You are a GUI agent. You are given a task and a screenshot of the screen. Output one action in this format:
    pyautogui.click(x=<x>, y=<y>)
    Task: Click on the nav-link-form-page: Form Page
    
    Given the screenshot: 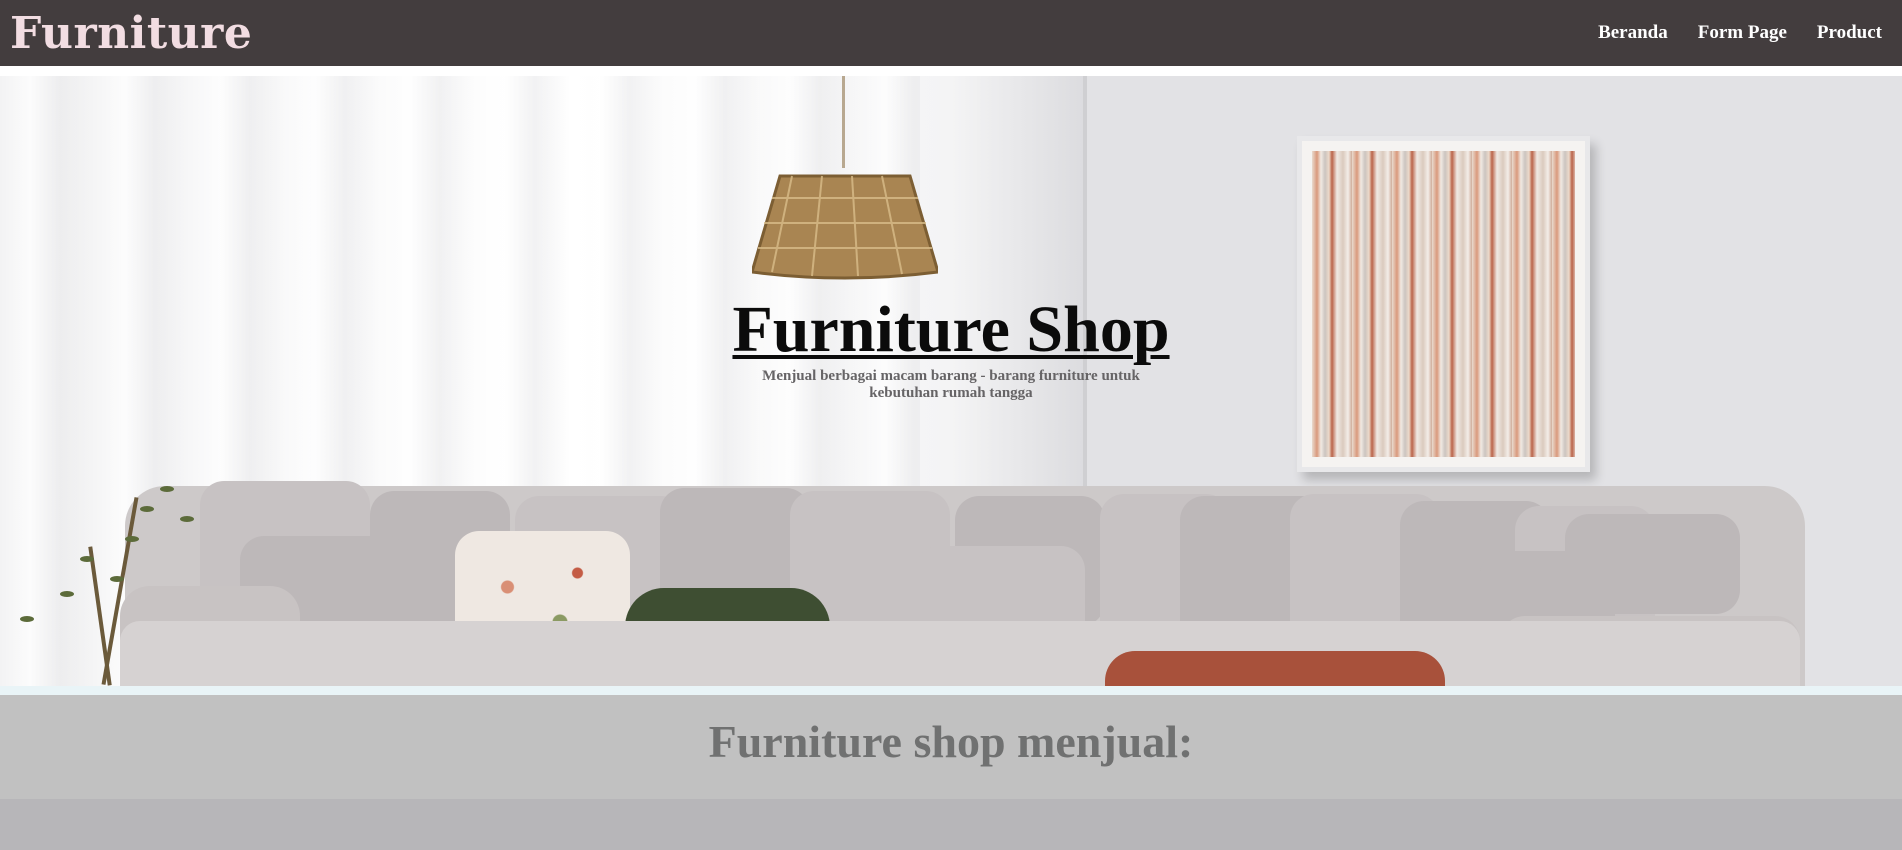 What is the action you would take?
    pyautogui.click(x=1742, y=33)
    